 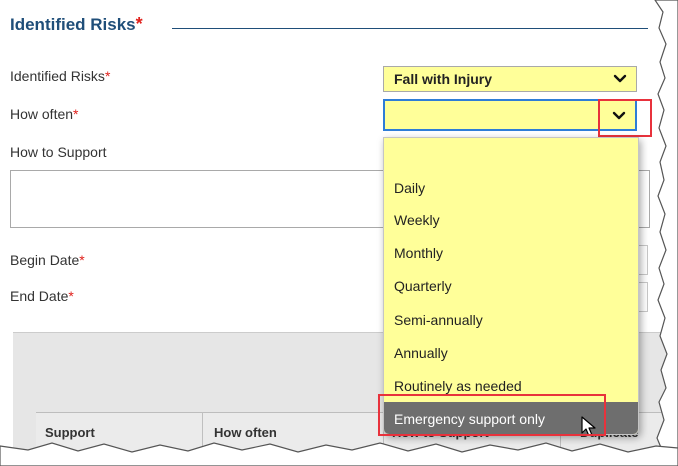 I want to click on end-date-label: End Date*, so click(x=42, y=296).